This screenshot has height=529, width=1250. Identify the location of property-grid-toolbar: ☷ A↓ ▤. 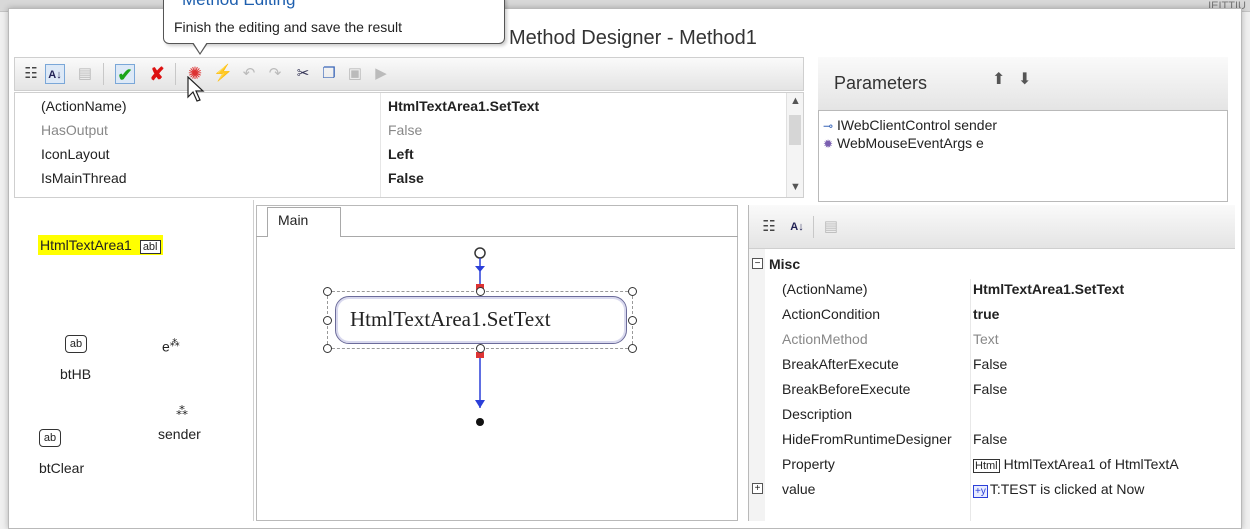
(992, 227).